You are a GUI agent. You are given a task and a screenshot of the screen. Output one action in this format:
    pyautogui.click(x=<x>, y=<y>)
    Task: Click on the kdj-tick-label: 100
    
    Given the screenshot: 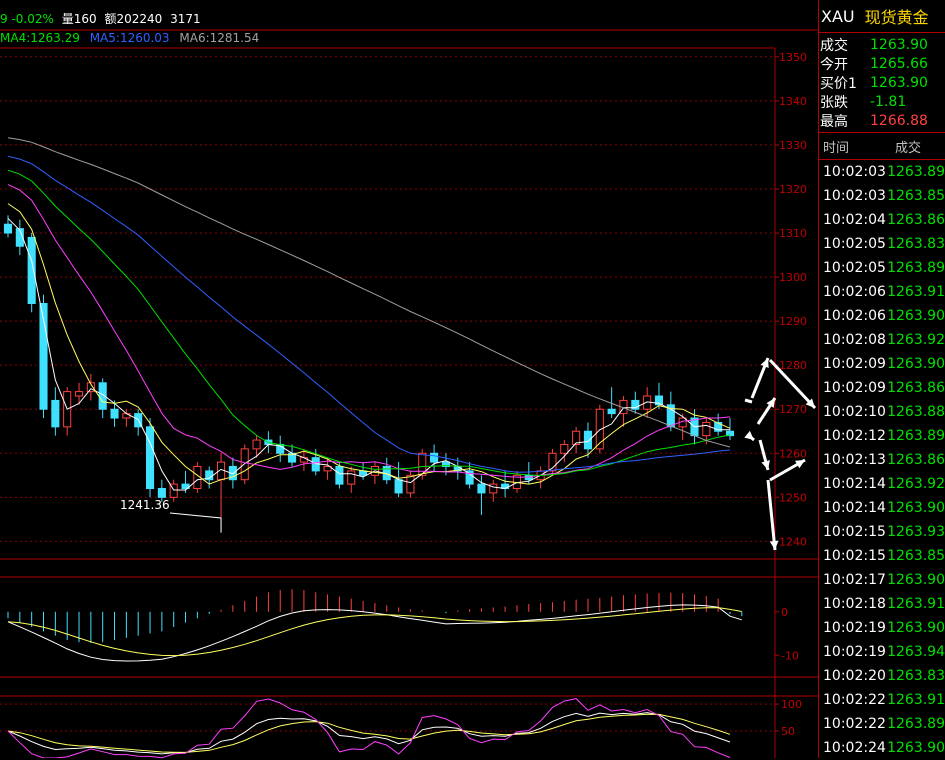 What is the action you would take?
    pyautogui.click(x=791, y=704)
    